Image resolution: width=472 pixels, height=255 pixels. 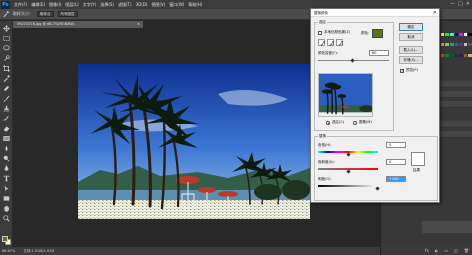 What do you see at coordinates (67, 14) in the screenshot?
I see `sample-mode-select: 所有图层` at bounding box center [67, 14].